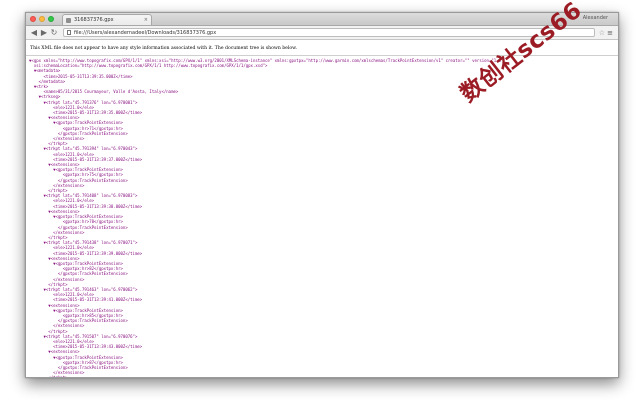 The image size is (640, 400). Describe the element at coordinates (54, 33) in the screenshot. I see `reload-icon: ↻` at that location.